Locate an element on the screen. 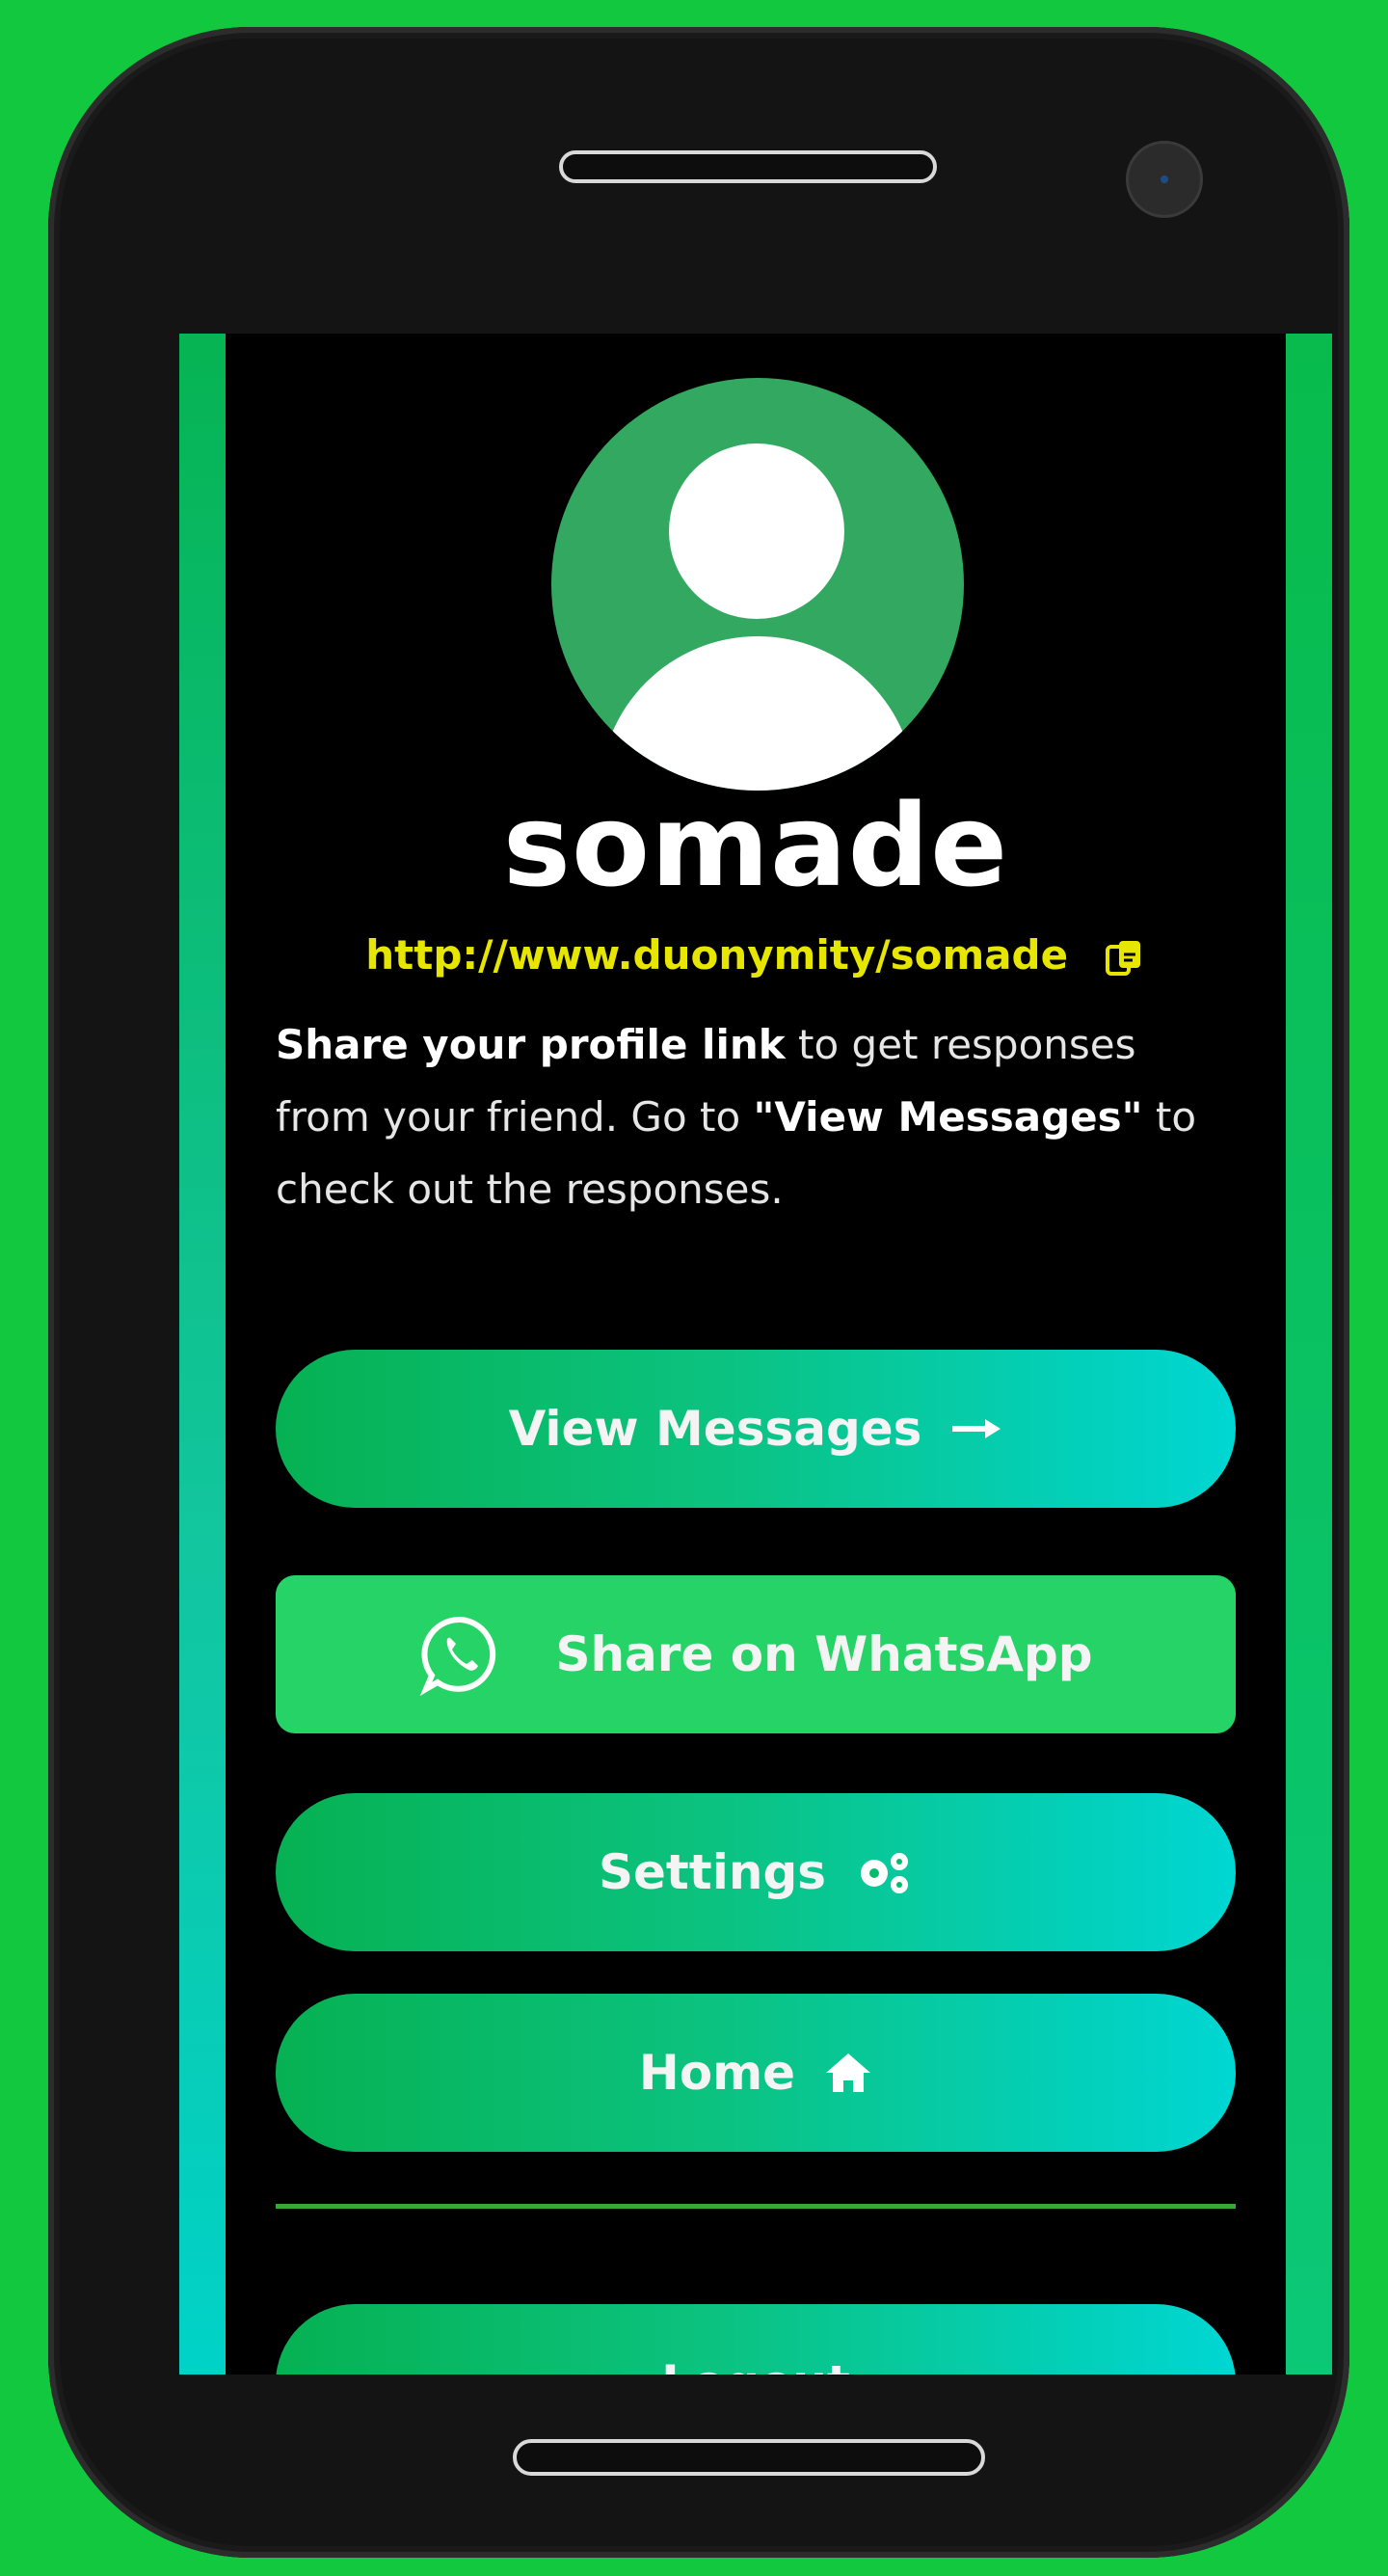 The height and width of the screenshot is (2576, 1388). bottom-speaker is located at coordinates (749, 2458).